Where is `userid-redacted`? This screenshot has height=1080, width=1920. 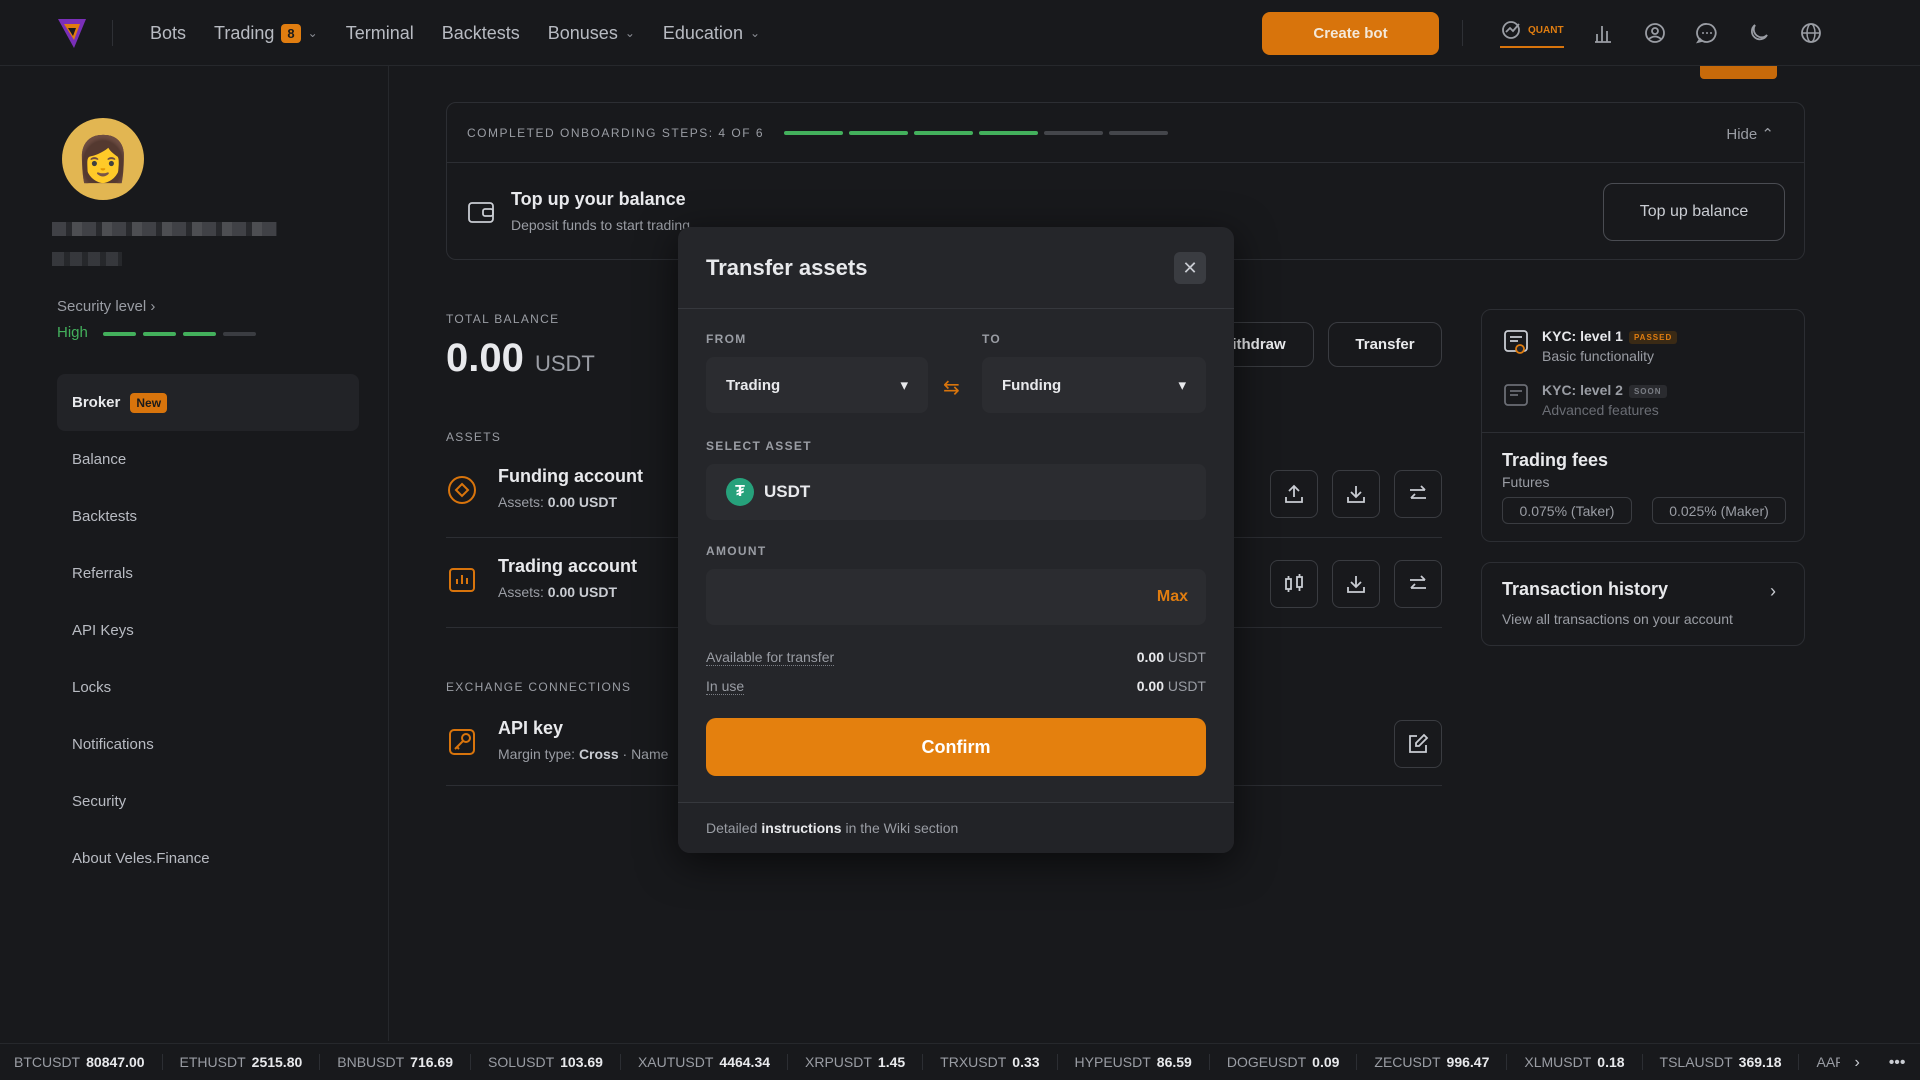 userid-redacted is located at coordinates (87, 259).